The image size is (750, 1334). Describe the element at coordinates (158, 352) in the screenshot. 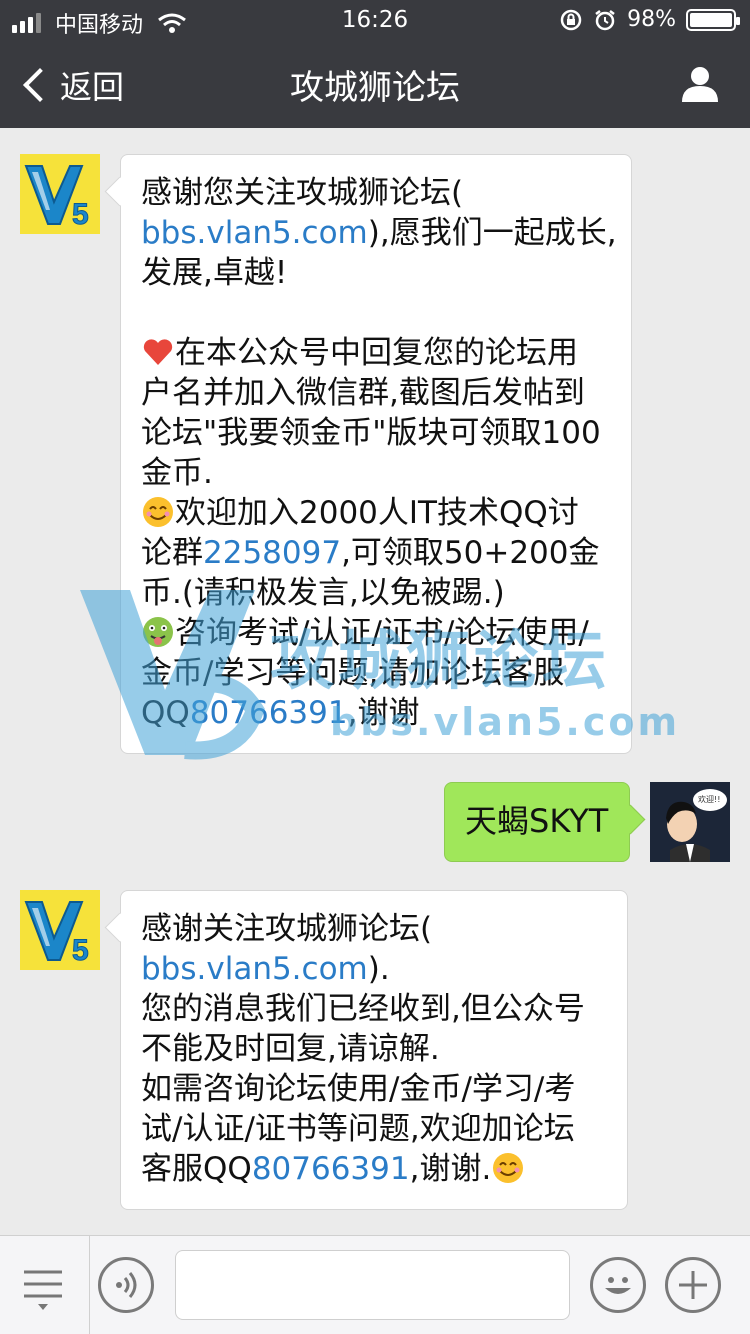

I see `heart-emoji` at that location.